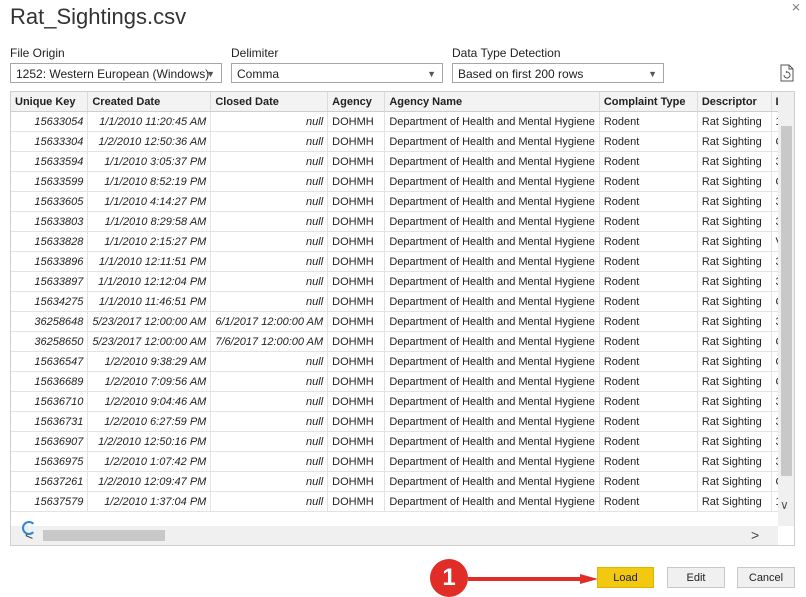 The width and height of the screenshot is (806, 597). What do you see at coordinates (269, 321) in the screenshot?
I see `table-cell: 6/1/2017 12:00:00 AM` at bounding box center [269, 321].